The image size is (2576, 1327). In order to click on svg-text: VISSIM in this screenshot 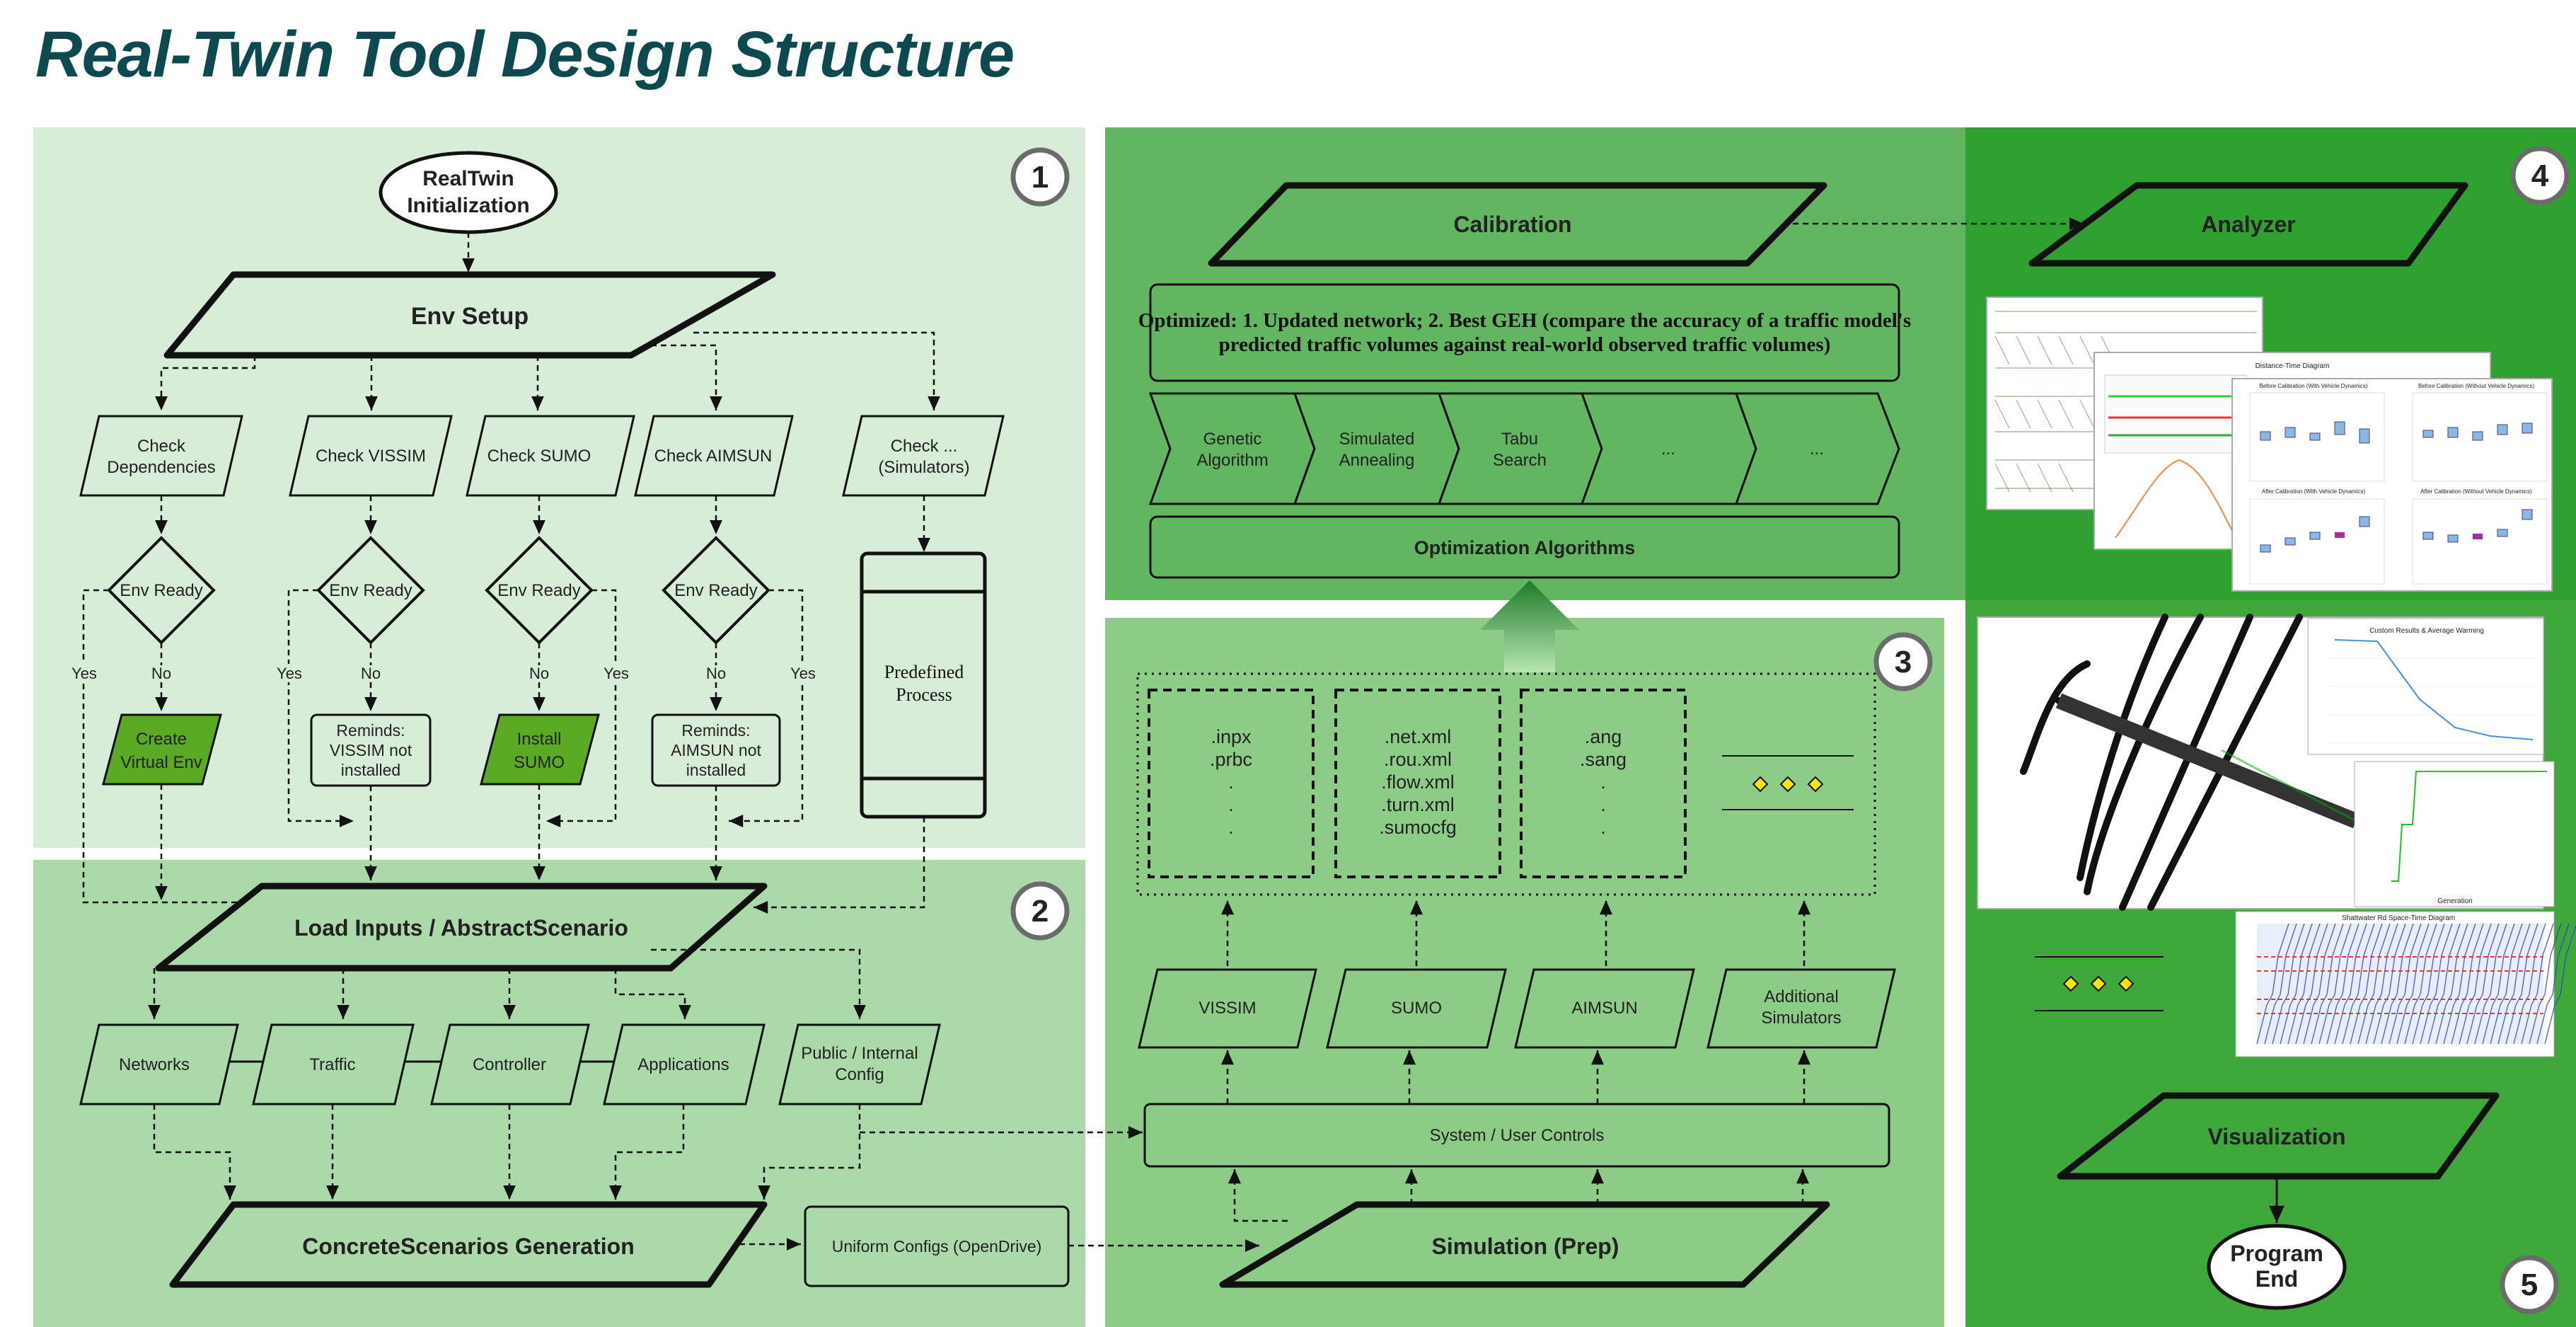, I will do `click(1227, 1009)`.